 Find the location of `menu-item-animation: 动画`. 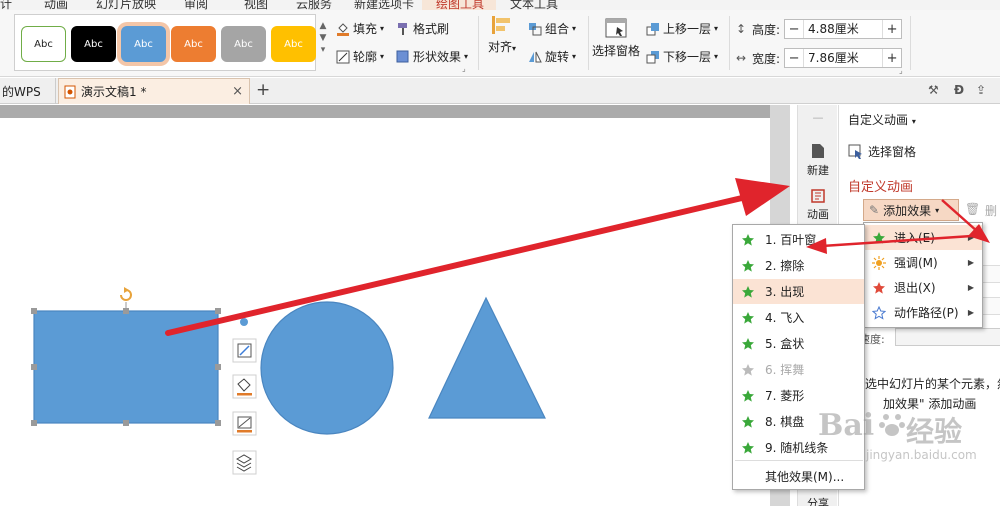

menu-item-animation: 动画 is located at coordinates (56, 5).